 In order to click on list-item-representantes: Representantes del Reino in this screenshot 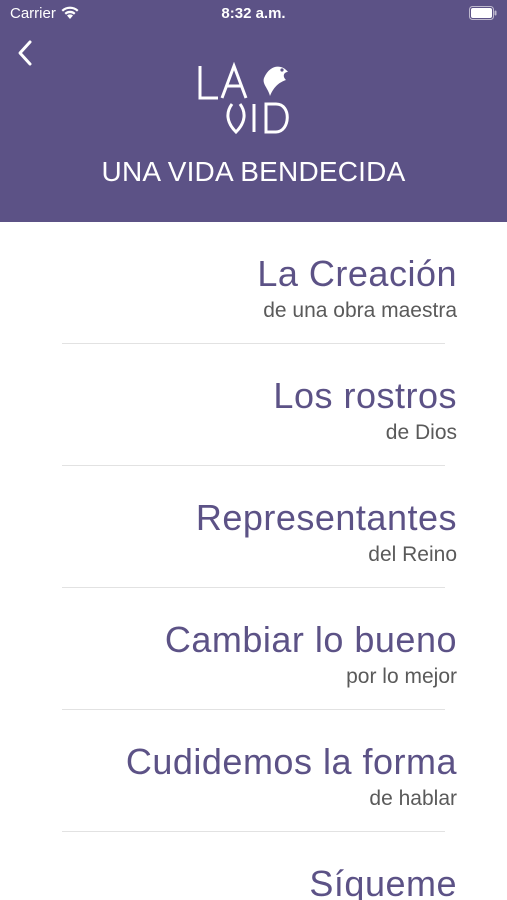, I will do `click(259, 533)`.